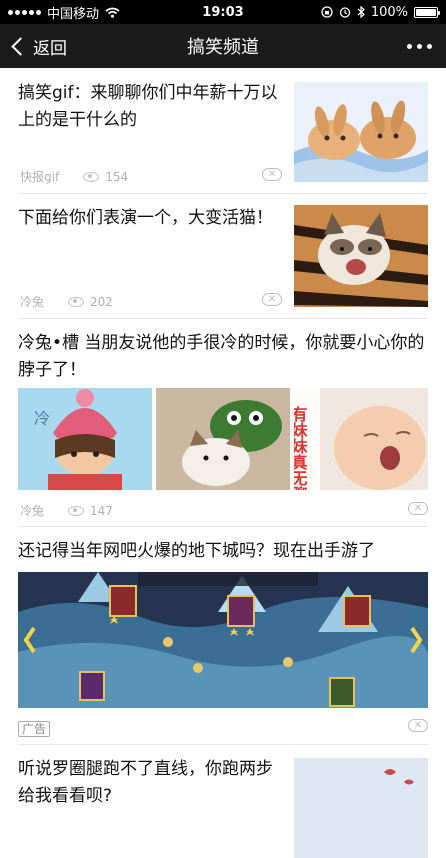 The width and height of the screenshot is (446, 858). What do you see at coordinates (361, 439) in the screenshot?
I see `item-thumbnail: 有妹妹真无聊` at bounding box center [361, 439].